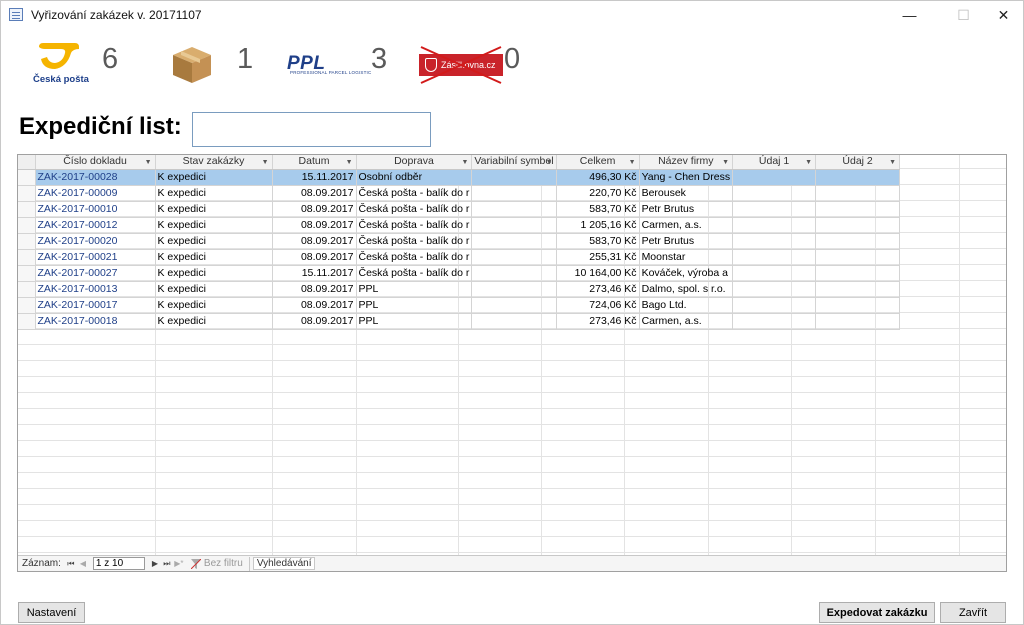 The image size is (1024, 625). I want to click on close-window-button: ✕, so click(1002, 15).